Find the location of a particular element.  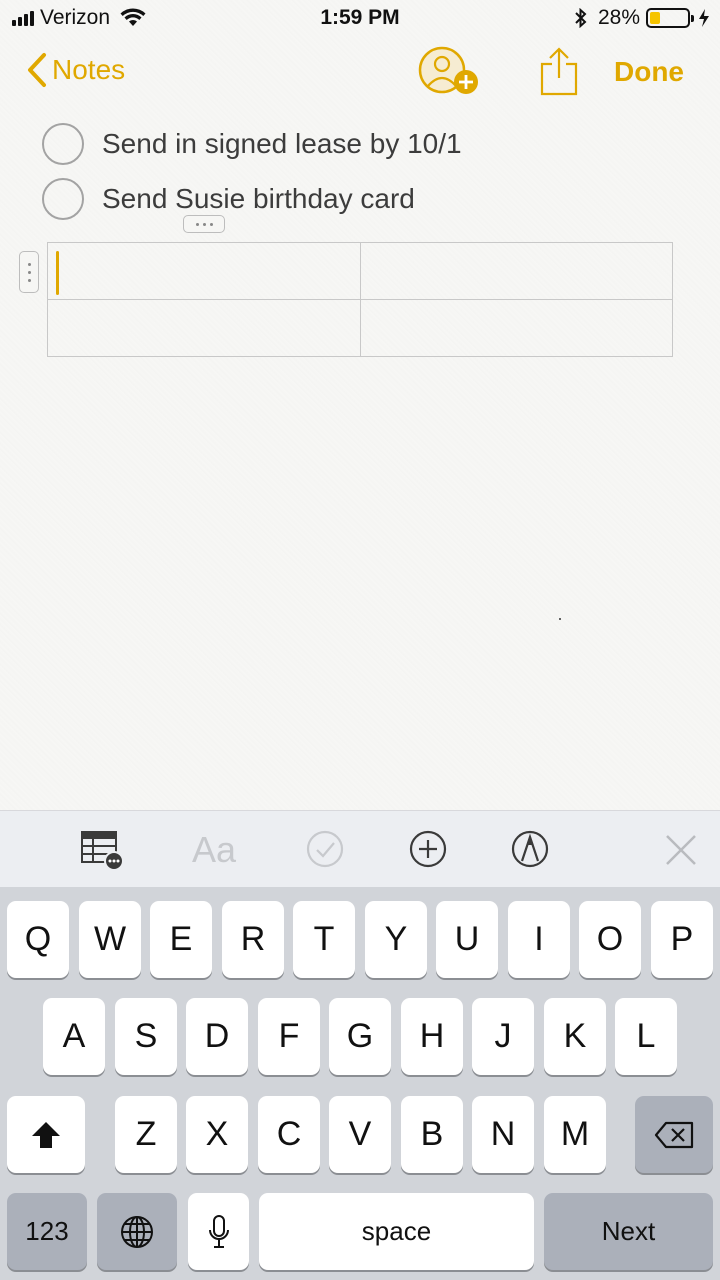

add-button is located at coordinates (428, 851).